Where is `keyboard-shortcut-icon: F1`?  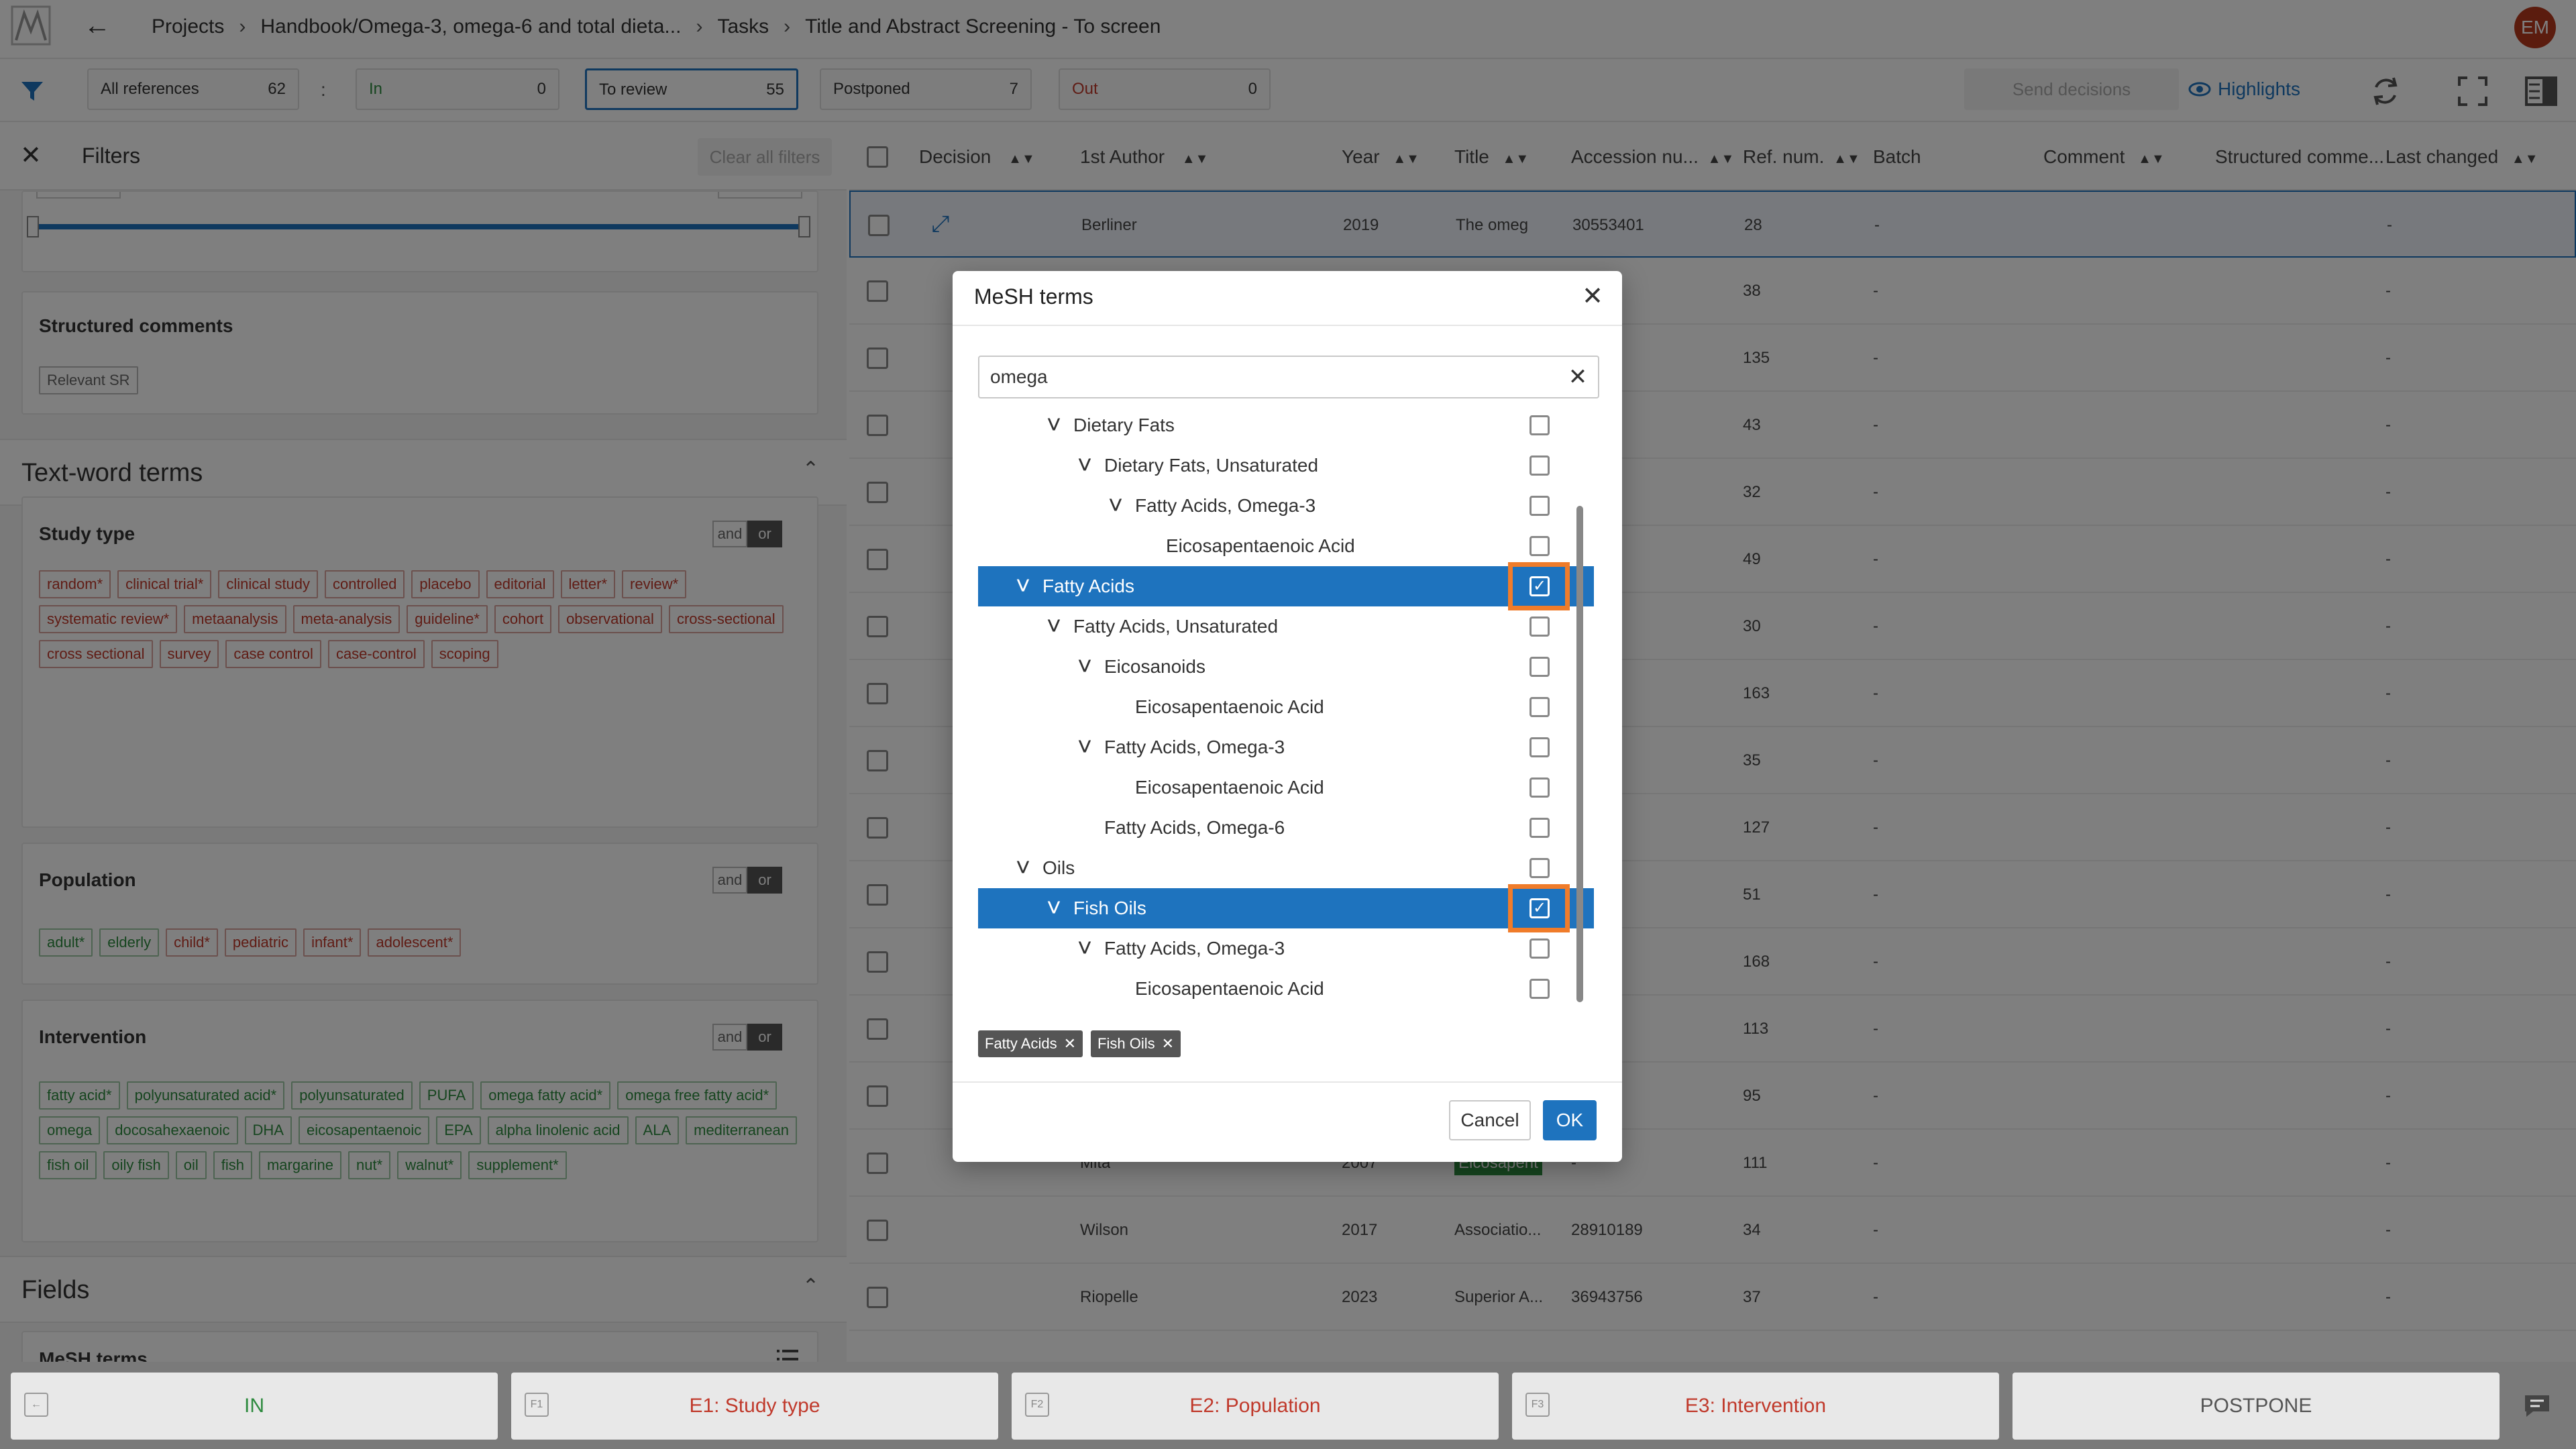
keyboard-shortcut-icon: F1 is located at coordinates (537, 1405).